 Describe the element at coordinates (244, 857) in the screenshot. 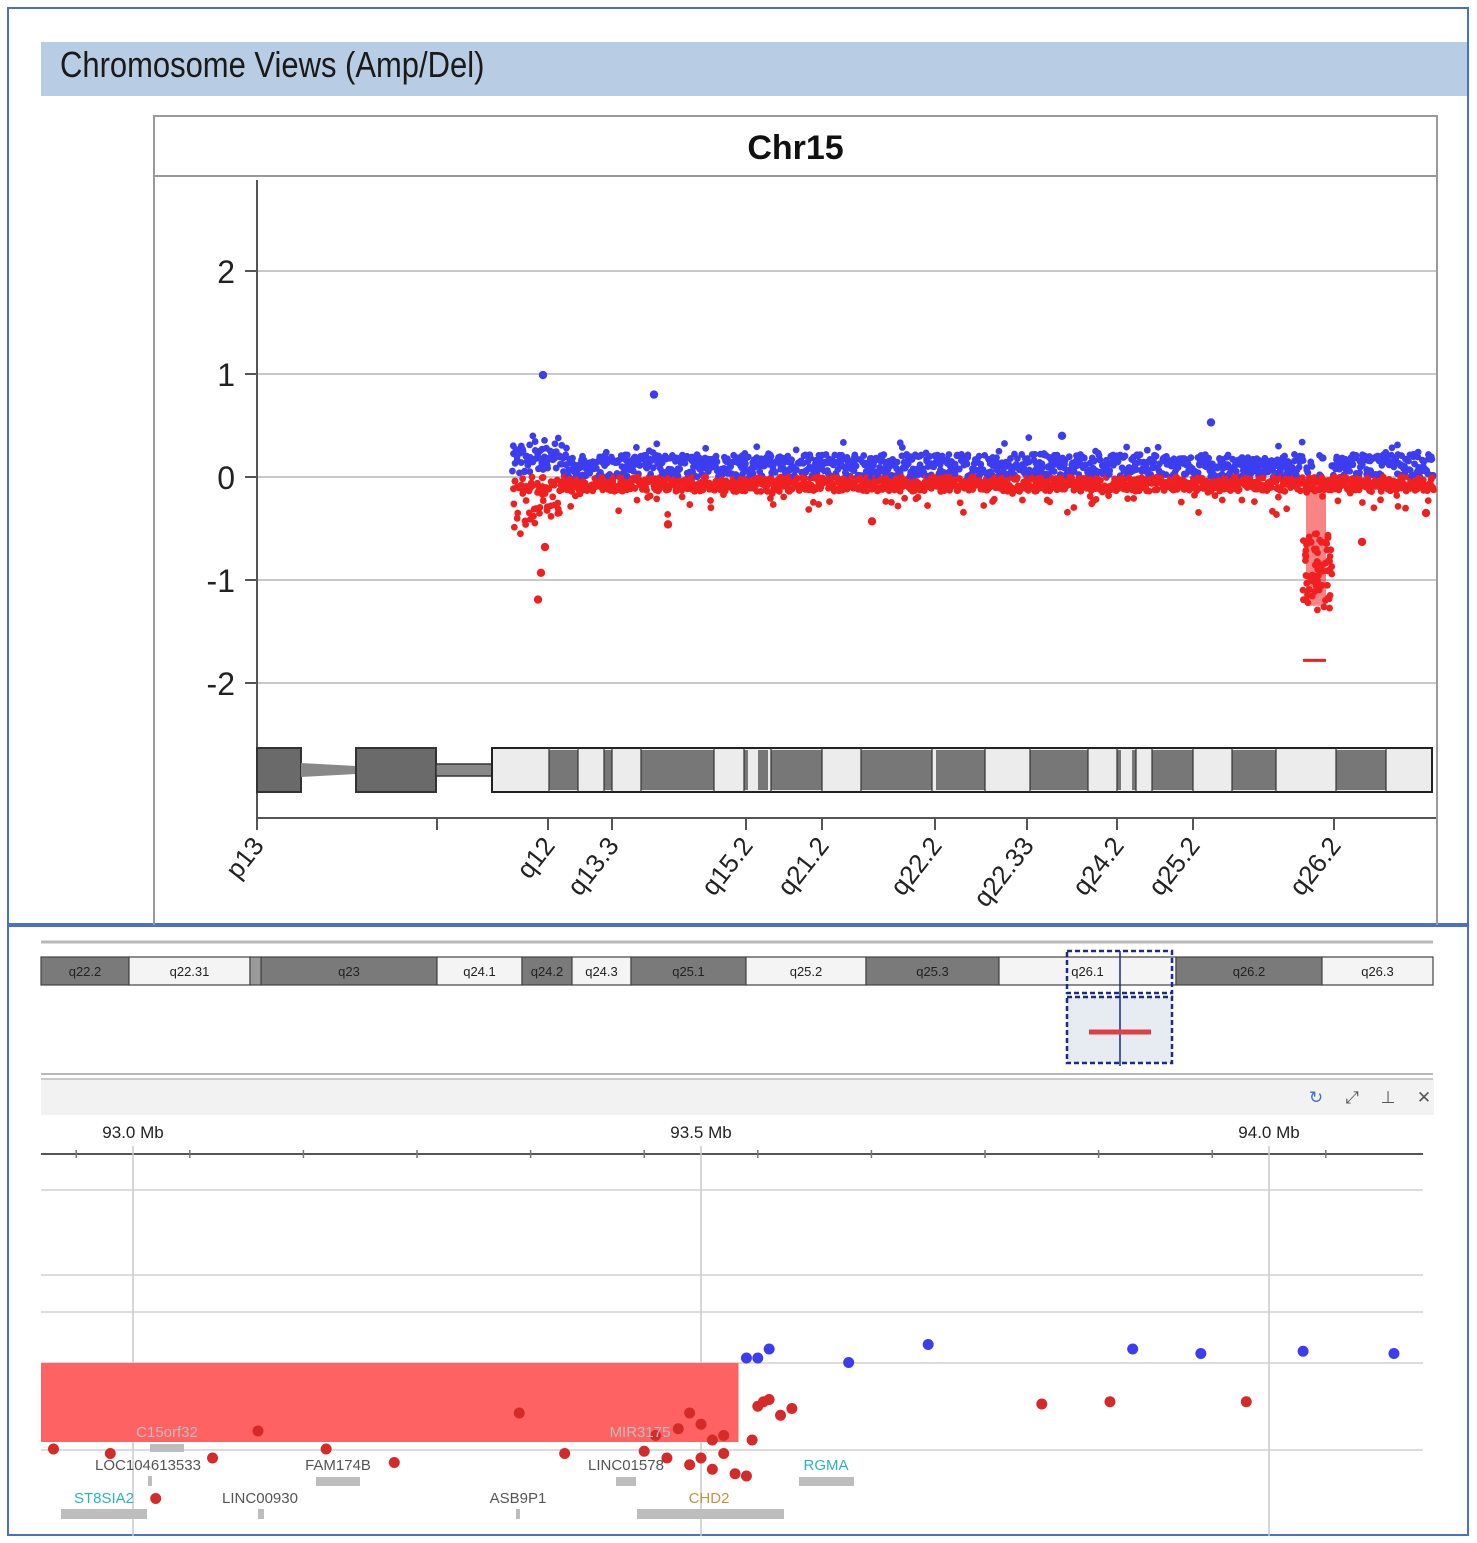

I see `x-tick-label: p13` at that location.